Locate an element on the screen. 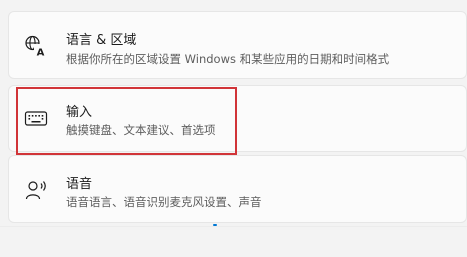 The image size is (467, 257). divider is located at coordinates (233, 226).